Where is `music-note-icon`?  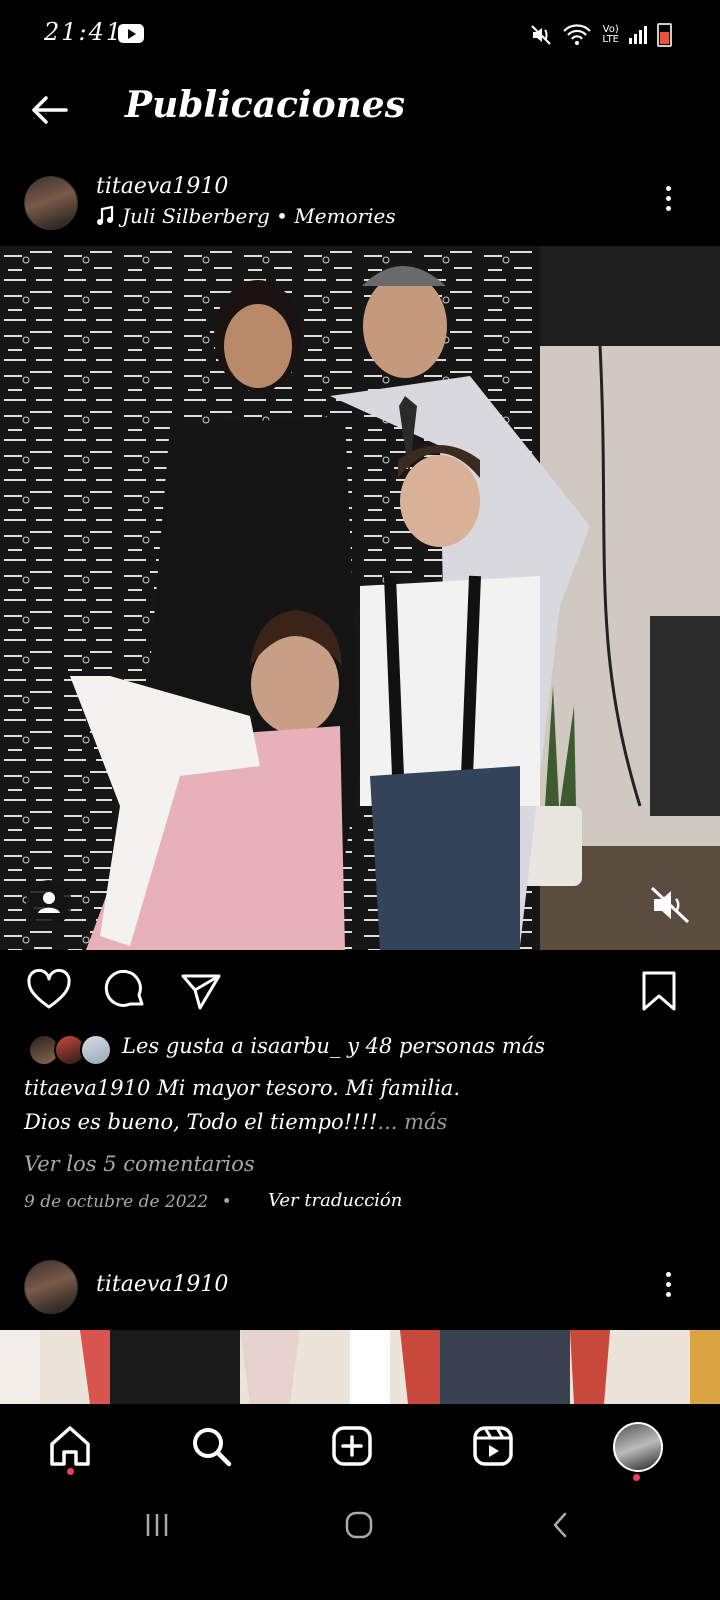
music-note-icon is located at coordinates (105, 215).